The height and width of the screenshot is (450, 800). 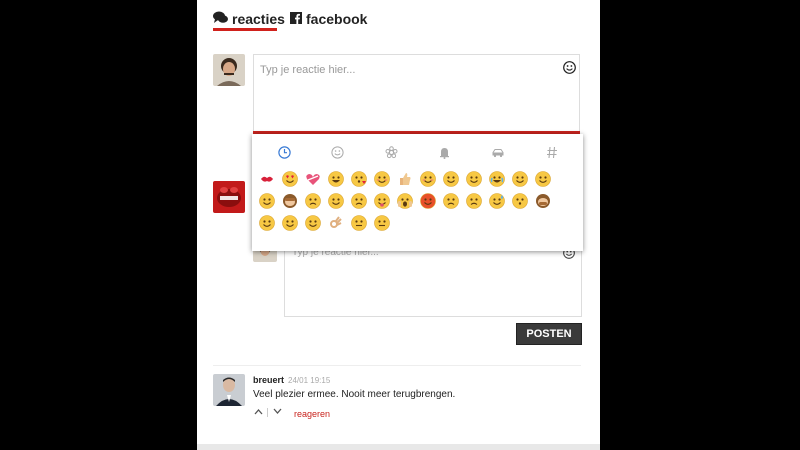 I want to click on emoji-heart-ribbon, so click(x=313, y=179).